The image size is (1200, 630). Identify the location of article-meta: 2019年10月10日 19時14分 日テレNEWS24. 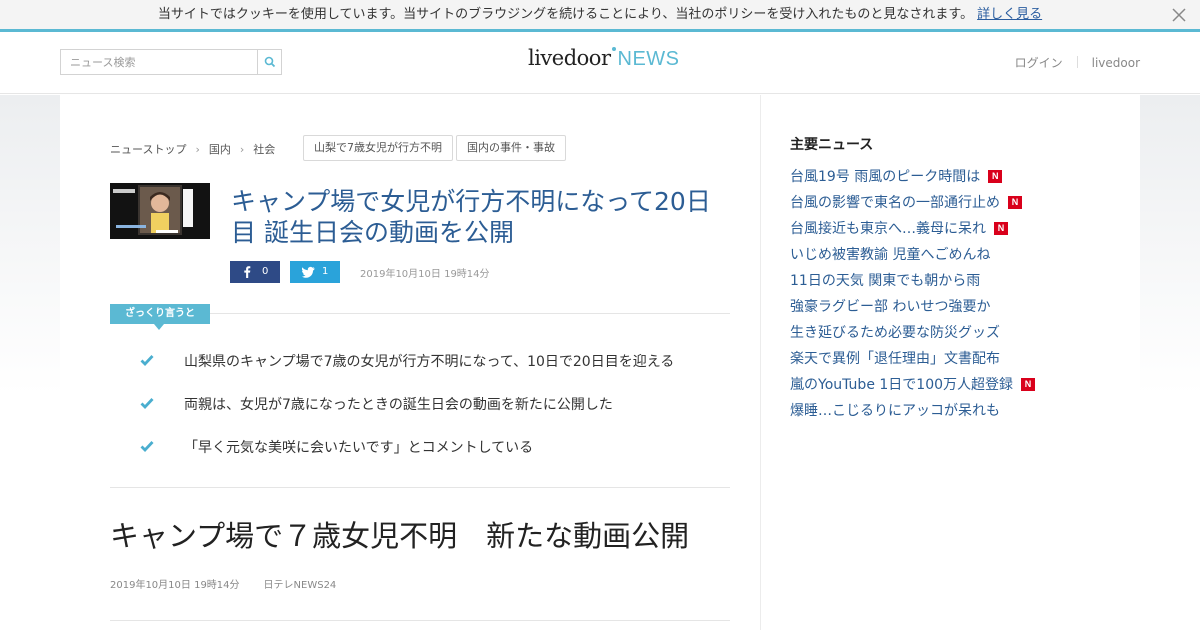
(223, 583).